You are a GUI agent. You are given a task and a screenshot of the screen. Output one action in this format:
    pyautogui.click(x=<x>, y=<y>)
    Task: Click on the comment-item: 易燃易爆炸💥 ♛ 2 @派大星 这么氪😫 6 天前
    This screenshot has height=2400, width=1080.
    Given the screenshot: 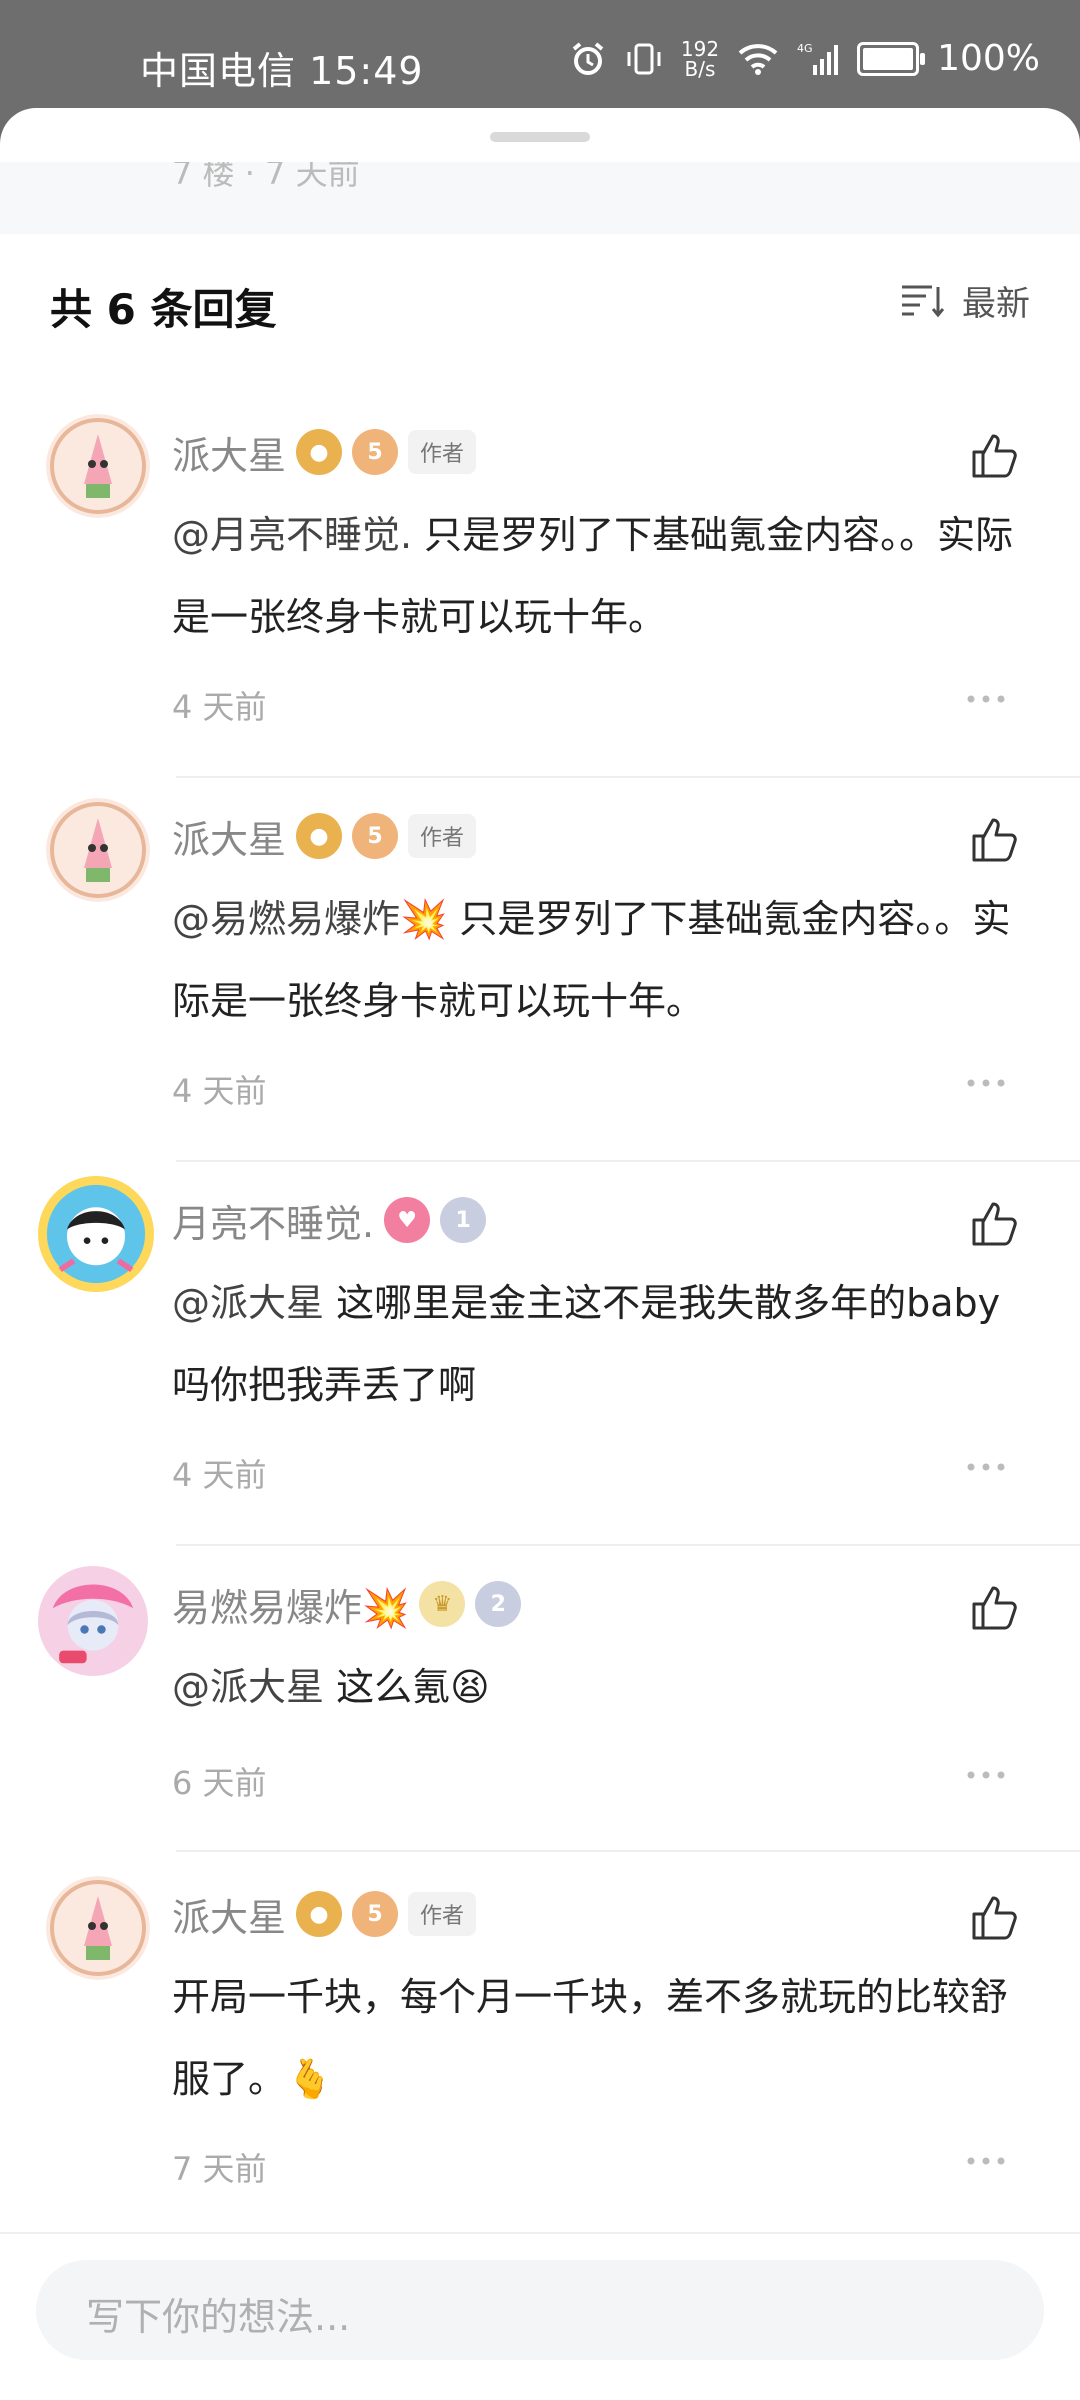 What is the action you would take?
    pyautogui.click(x=540, y=1701)
    